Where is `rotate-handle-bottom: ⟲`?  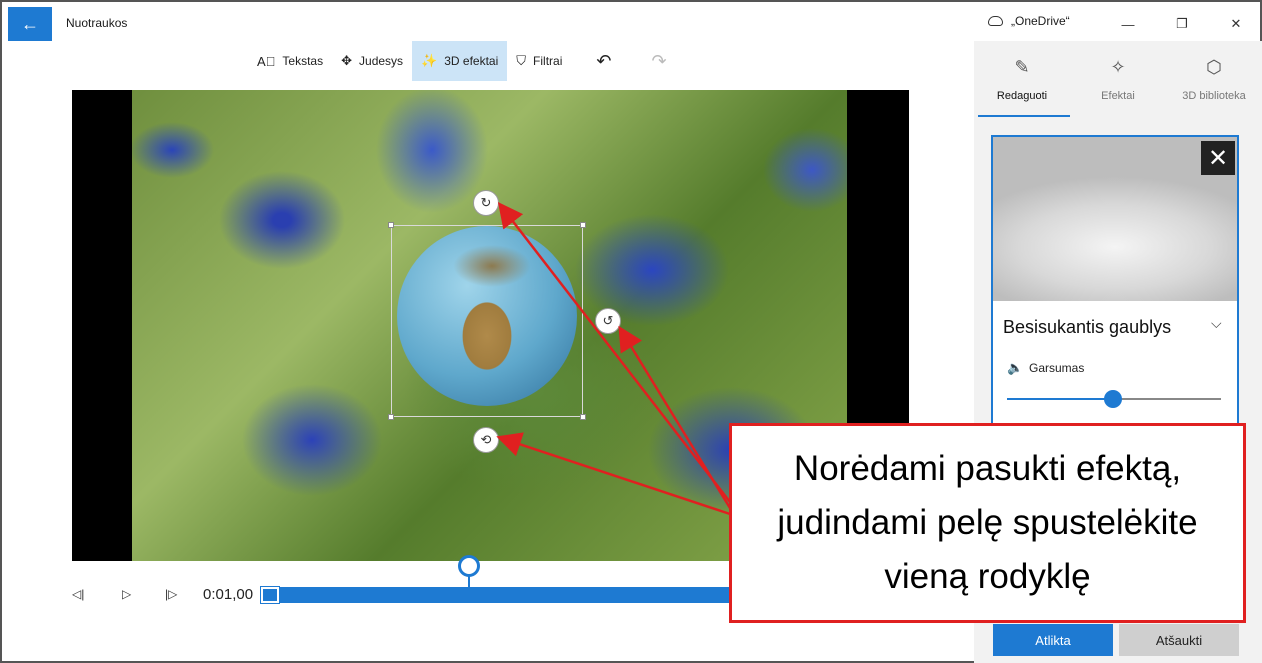
rotate-handle-bottom: ⟲ is located at coordinates (486, 440).